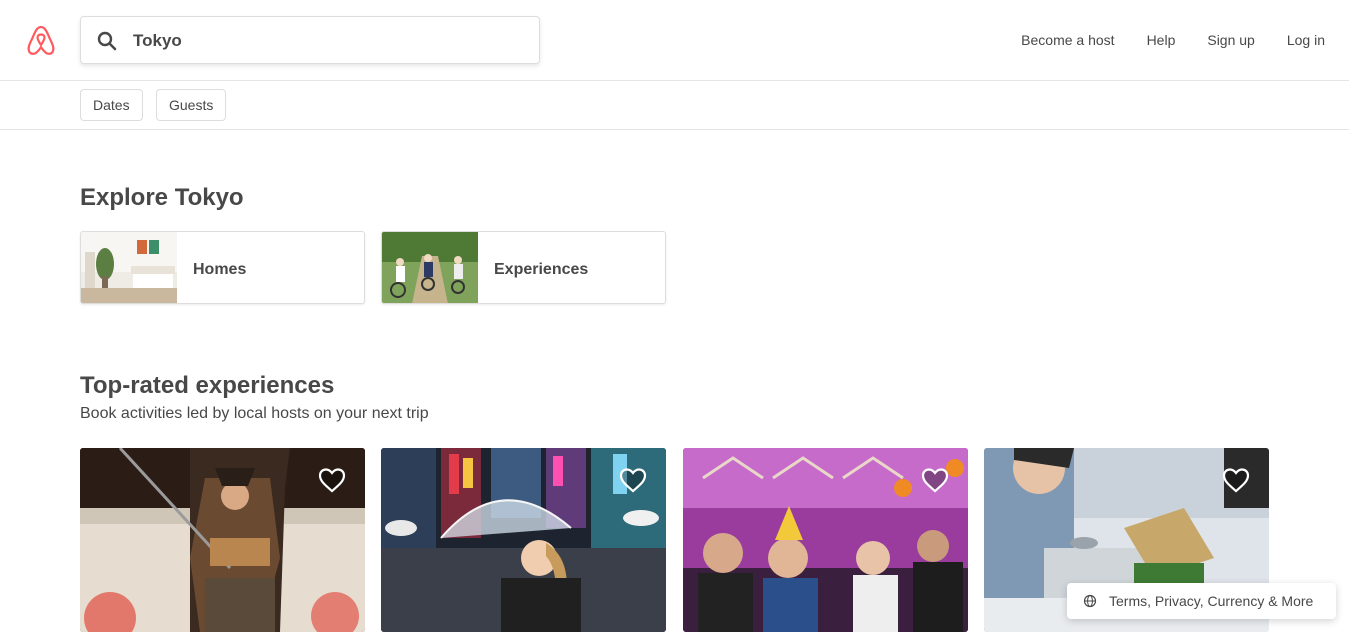 The image size is (1349, 632). Describe the element at coordinates (674, 40) in the screenshot. I see `header: Become a host Help Sign up Log in` at that location.